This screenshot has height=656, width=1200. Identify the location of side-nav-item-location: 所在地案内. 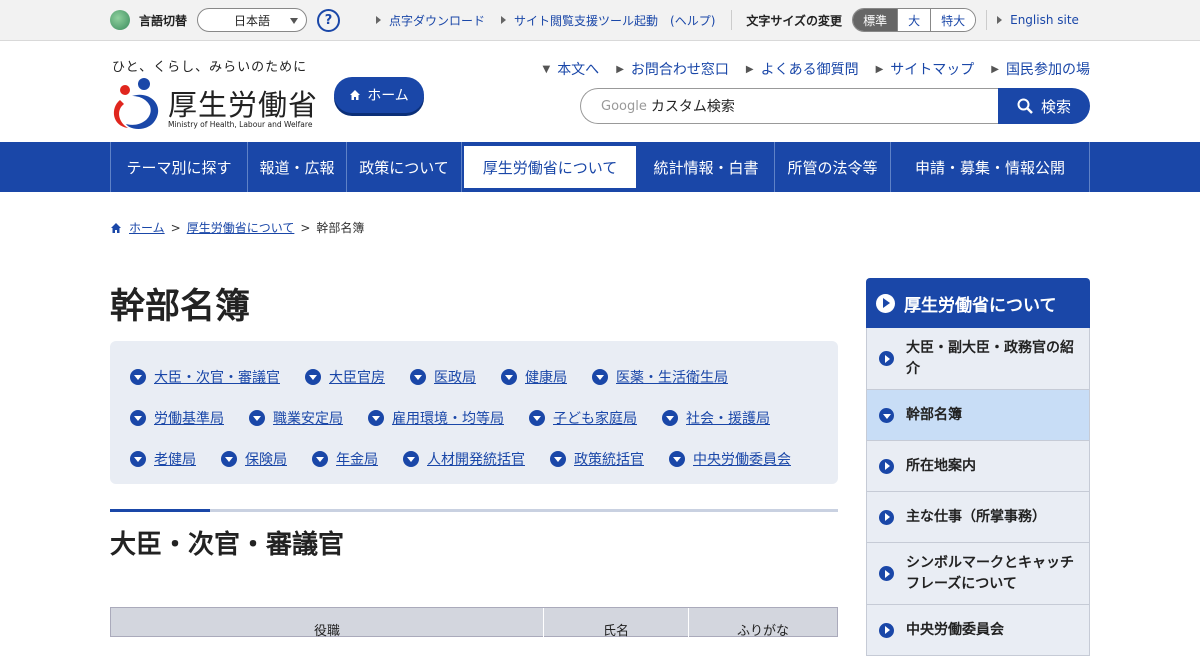
(978, 466).